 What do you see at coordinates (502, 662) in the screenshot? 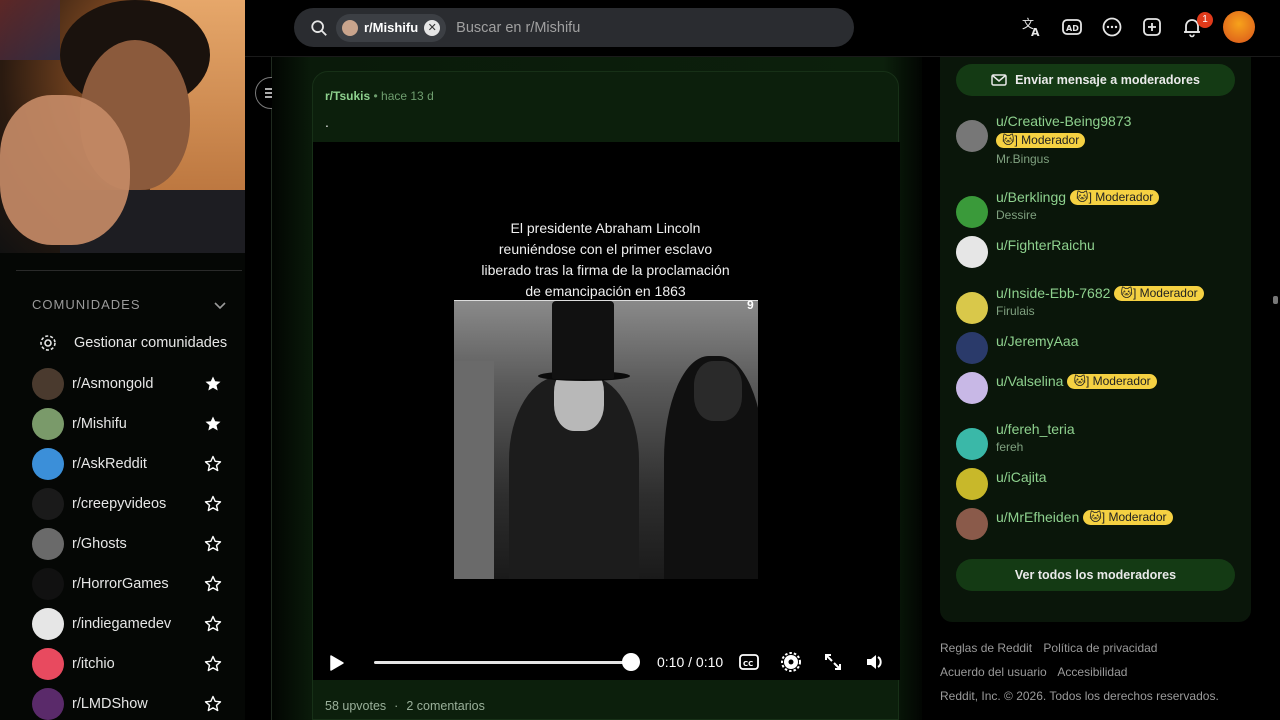
I see `video-progress-track` at bounding box center [502, 662].